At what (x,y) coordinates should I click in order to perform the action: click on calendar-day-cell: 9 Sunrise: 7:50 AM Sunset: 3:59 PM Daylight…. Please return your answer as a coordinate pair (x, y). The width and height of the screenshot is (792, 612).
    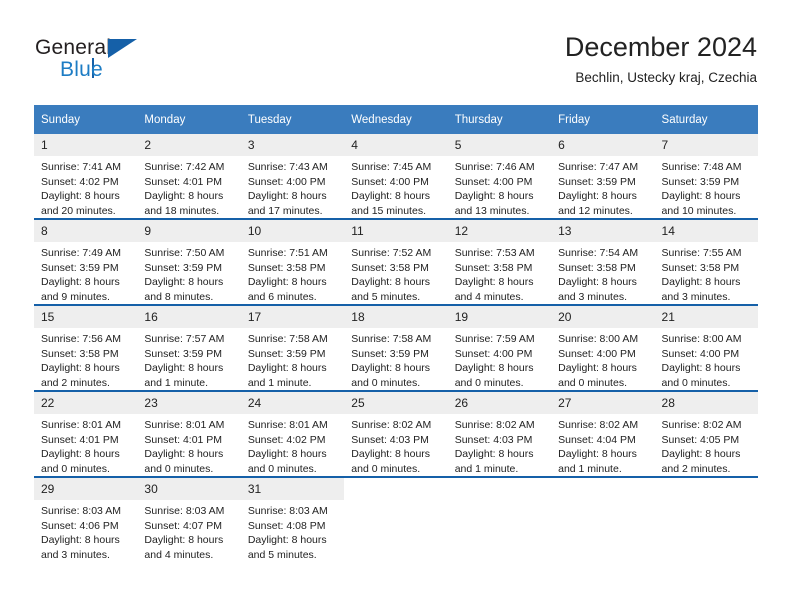
    Looking at the image, I should click on (189, 261).